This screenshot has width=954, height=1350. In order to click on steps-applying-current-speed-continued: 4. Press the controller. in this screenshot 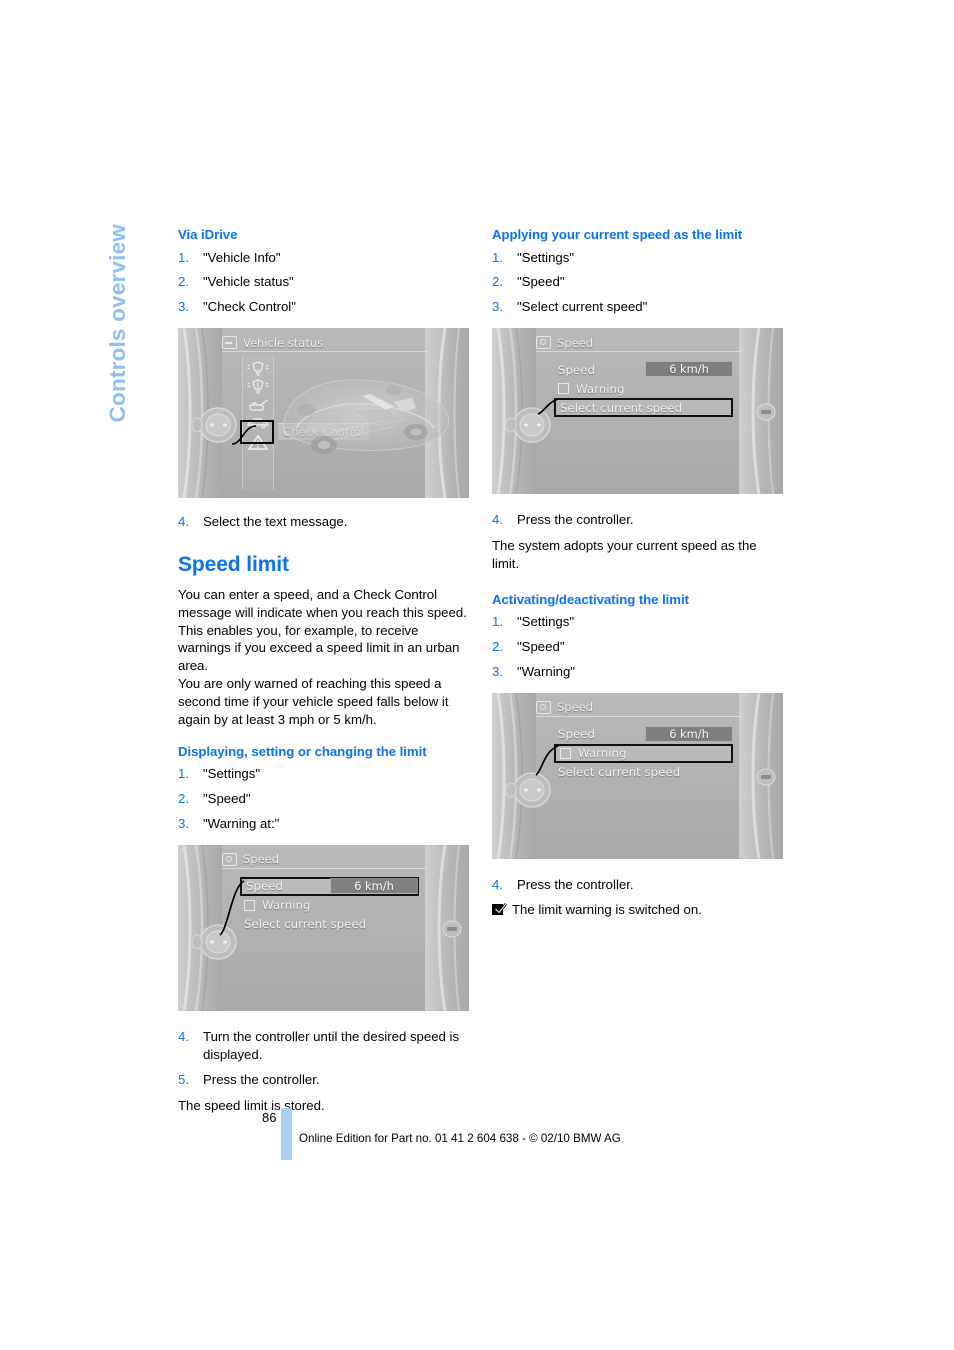, I will do `click(638, 520)`.